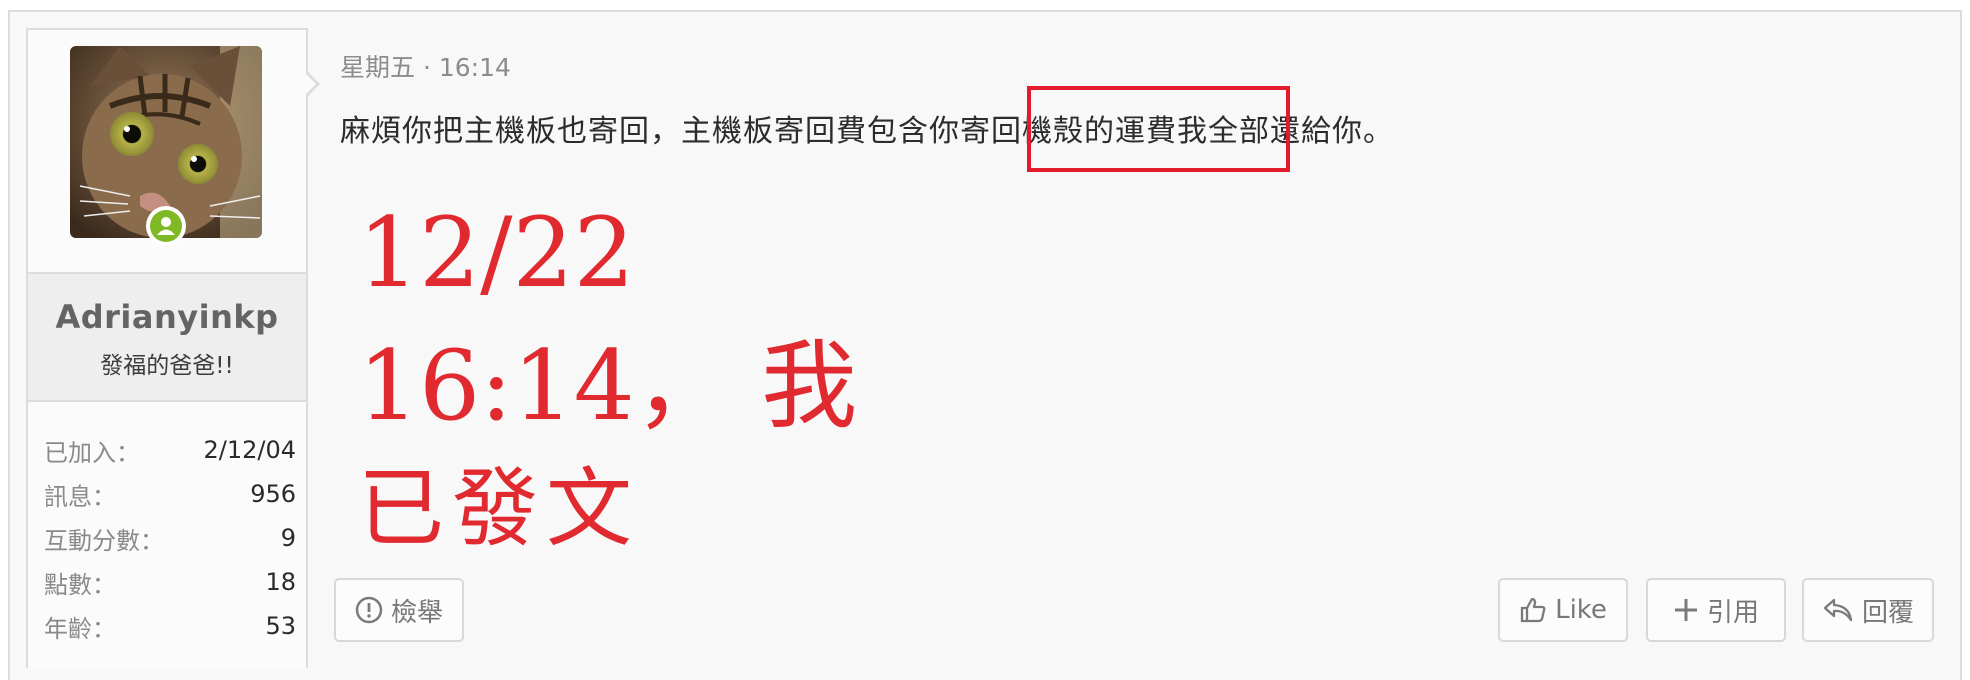  Describe the element at coordinates (608, 386) in the screenshot. I see `annotation-time: 16:14， 我` at that location.